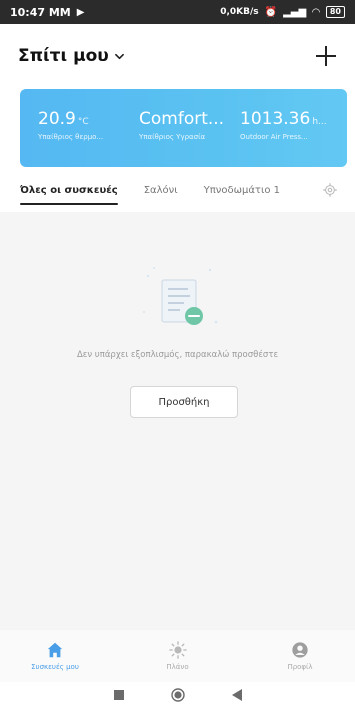  Describe the element at coordinates (177, 650) in the screenshot. I see `sun-icon` at that location.